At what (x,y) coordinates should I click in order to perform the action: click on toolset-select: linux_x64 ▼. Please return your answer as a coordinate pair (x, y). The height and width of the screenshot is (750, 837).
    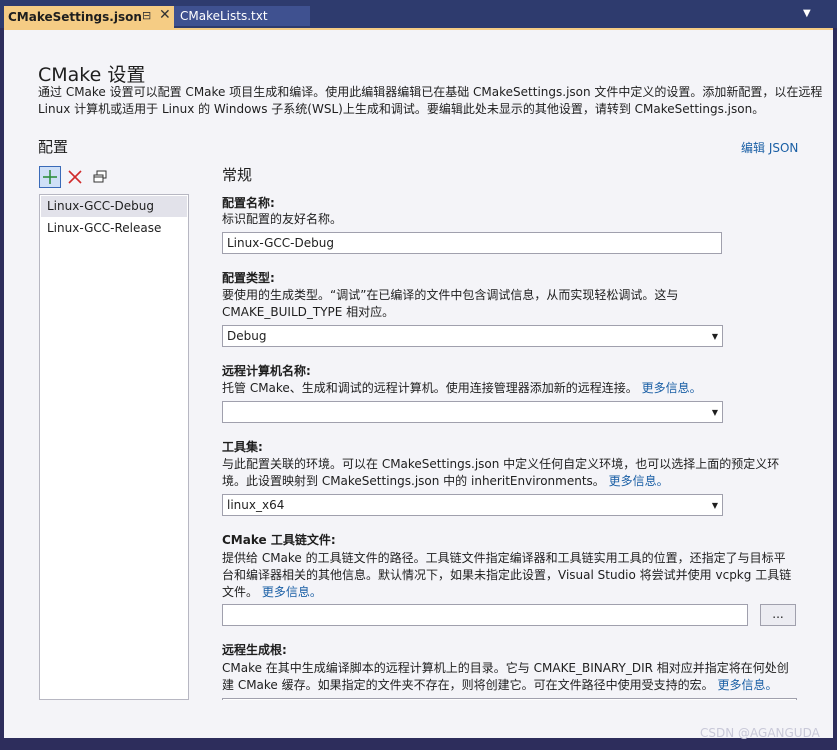
    Looking at the image, I should click on (472, 505).